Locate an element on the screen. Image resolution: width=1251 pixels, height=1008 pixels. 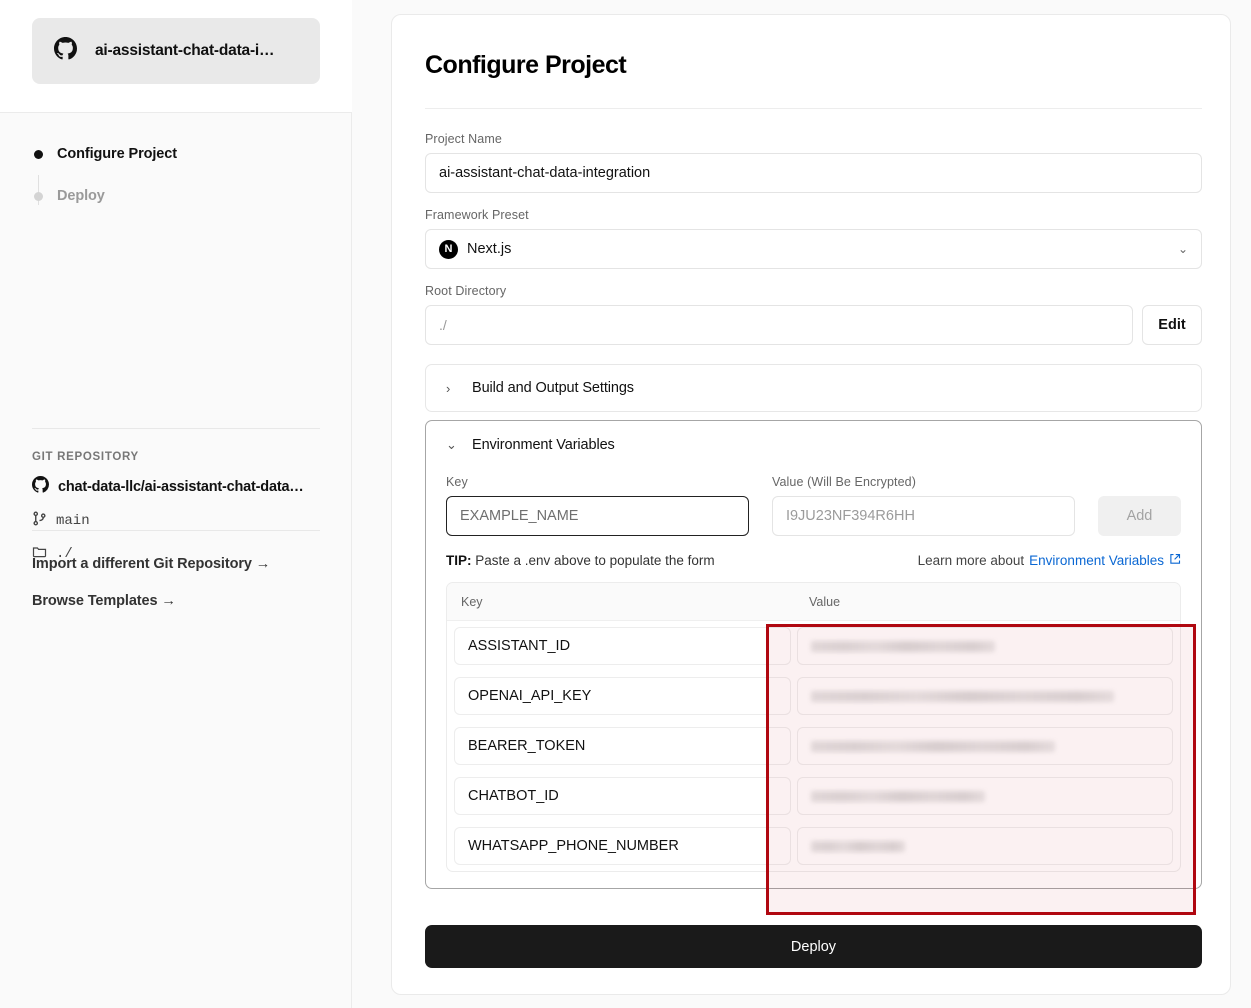
env-key-label: Key is located at coordinates (457, 482).